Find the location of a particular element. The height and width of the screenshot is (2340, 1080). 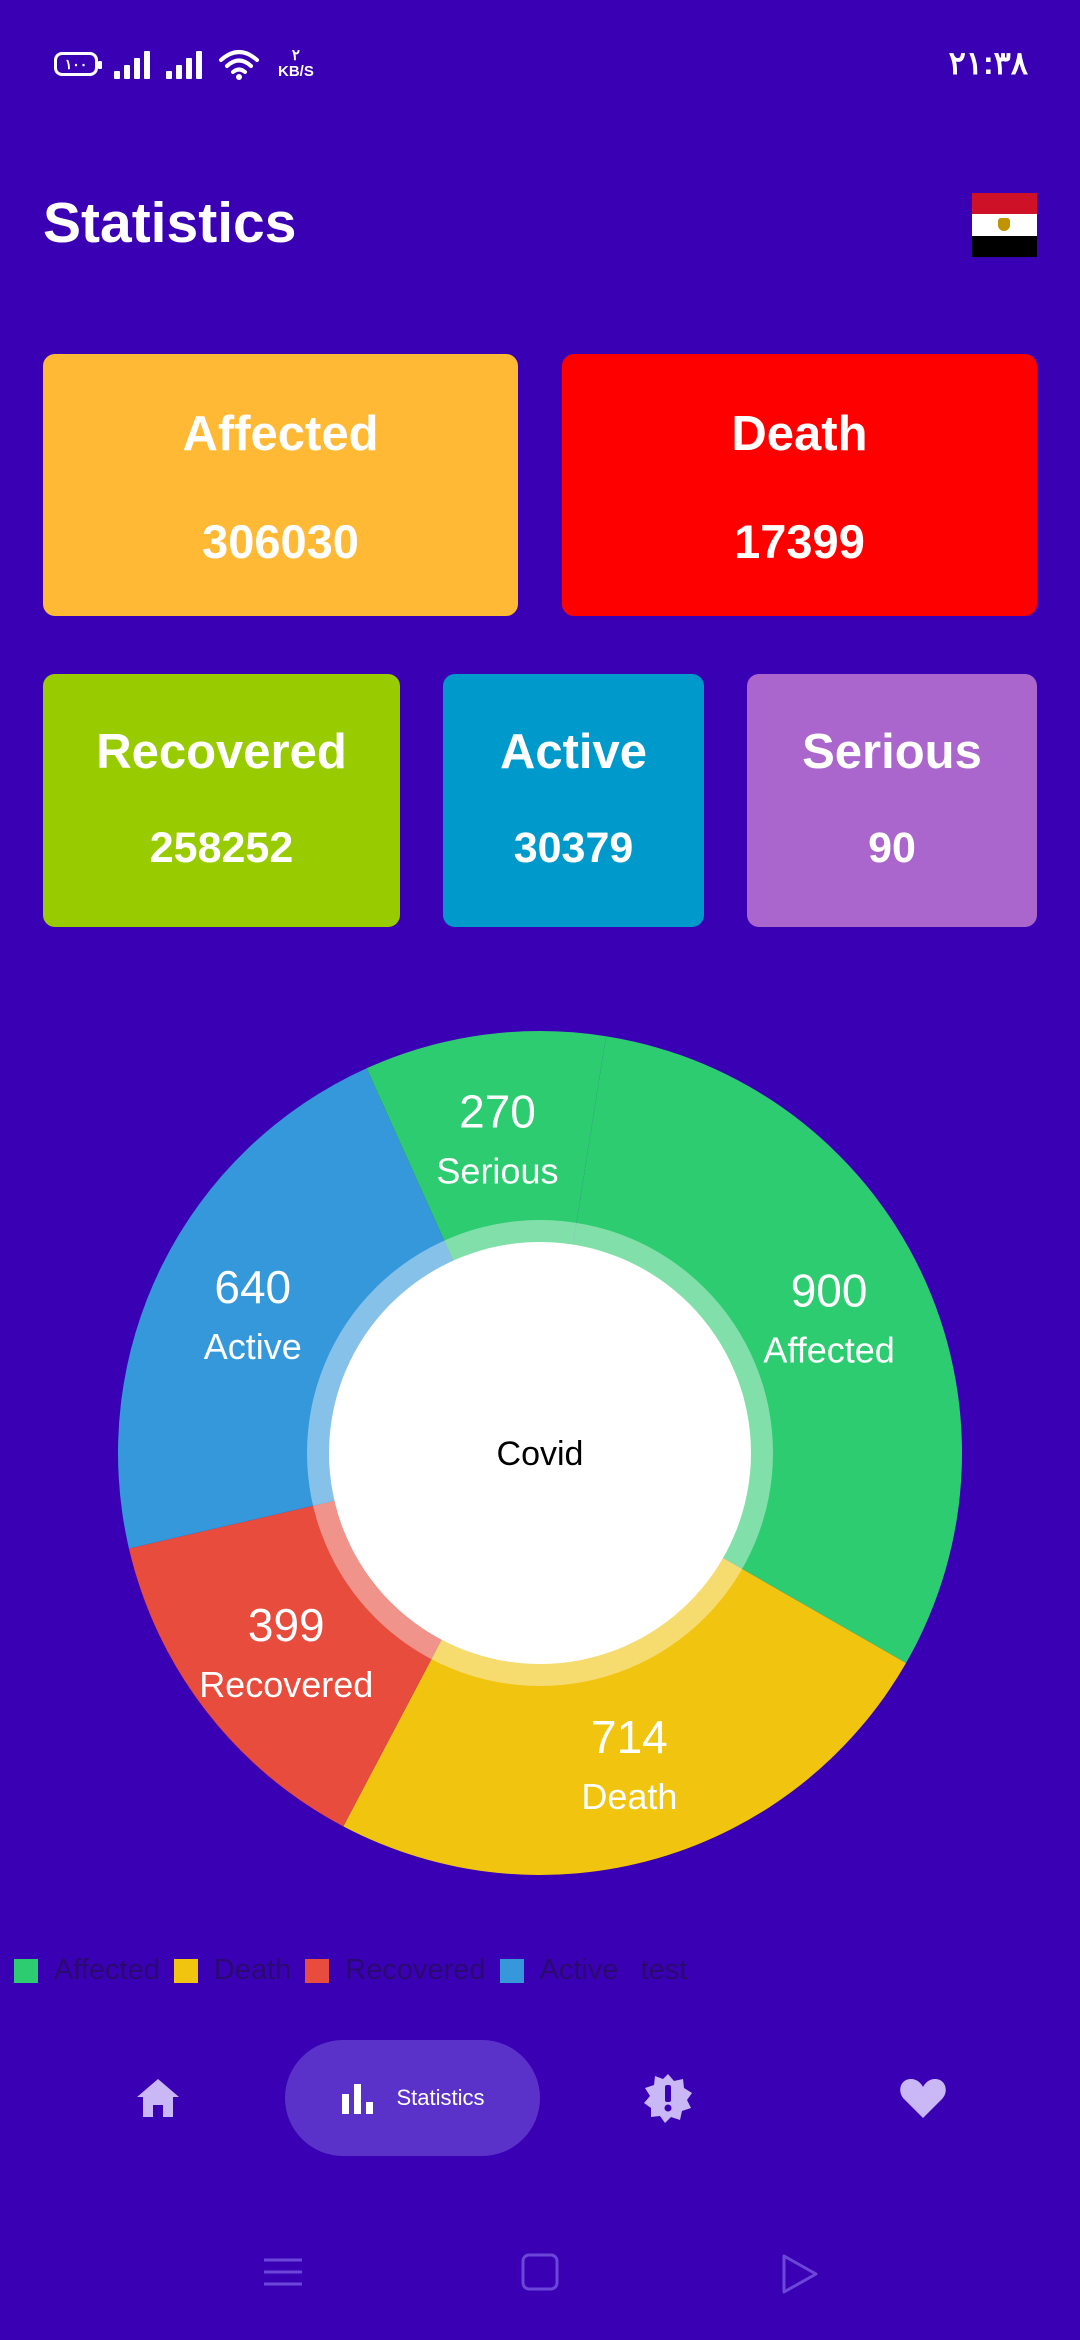

wifi-icon is located at coordinates (239, 65).